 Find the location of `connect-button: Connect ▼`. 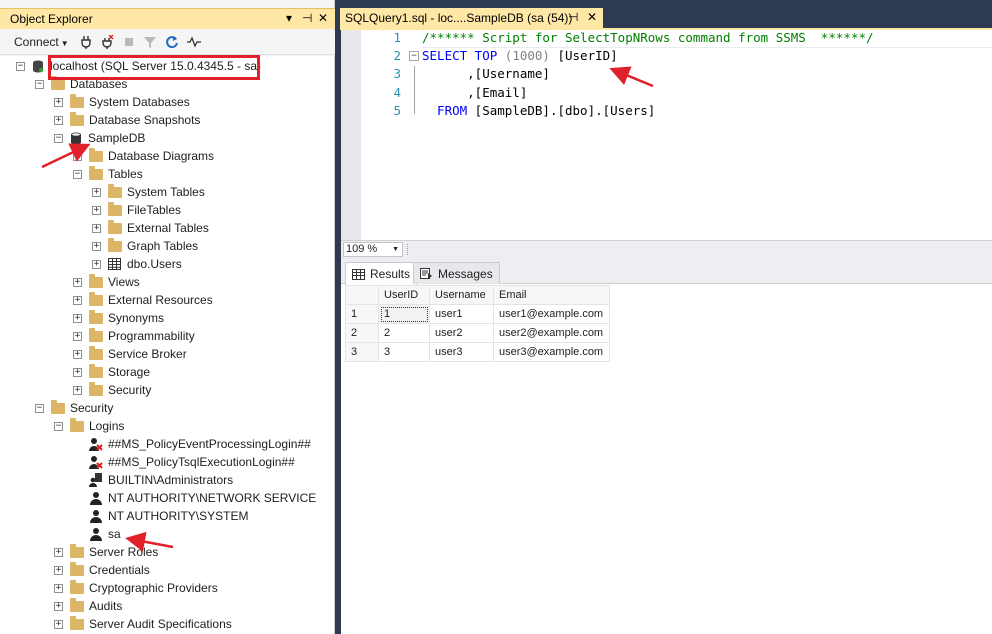

connect-button: Connect ▼ is located at coordinates (41, 42).